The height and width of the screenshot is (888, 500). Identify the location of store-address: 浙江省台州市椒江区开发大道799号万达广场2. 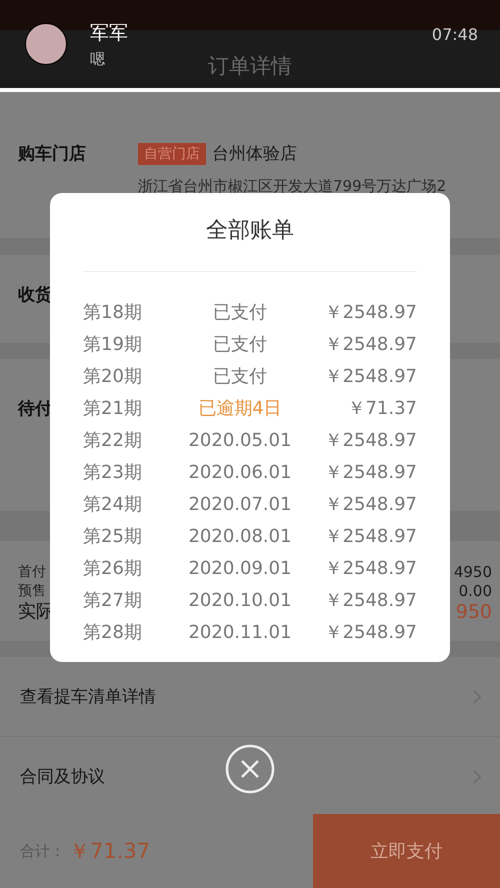
(293, 186).